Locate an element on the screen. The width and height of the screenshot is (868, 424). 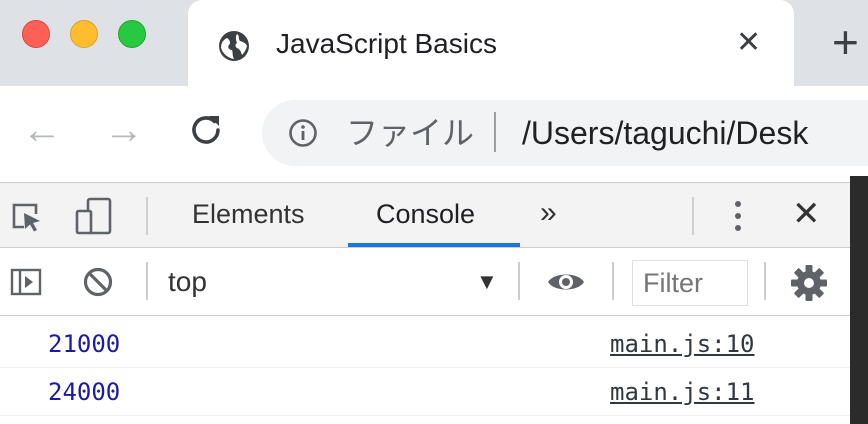
info-icon is located at coordinates (303, 133).